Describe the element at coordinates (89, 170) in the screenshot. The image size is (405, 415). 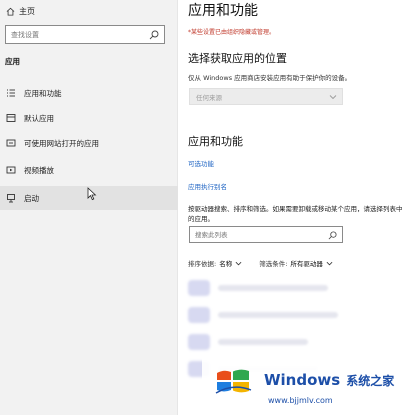
I see `sidebar-item-video-playback: 视频播放` at that location.